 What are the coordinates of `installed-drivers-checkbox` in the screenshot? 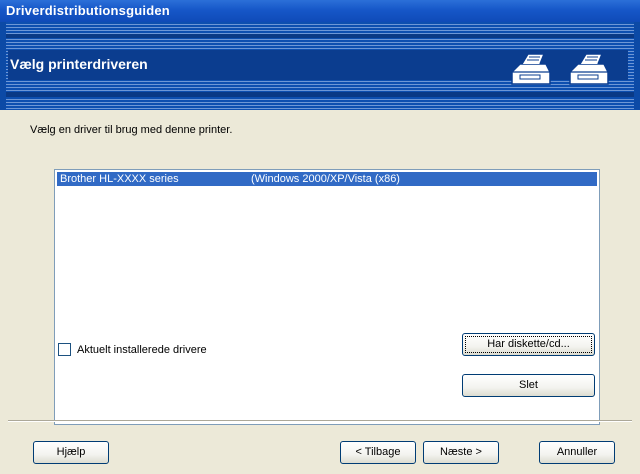 It's located at (64, 349).